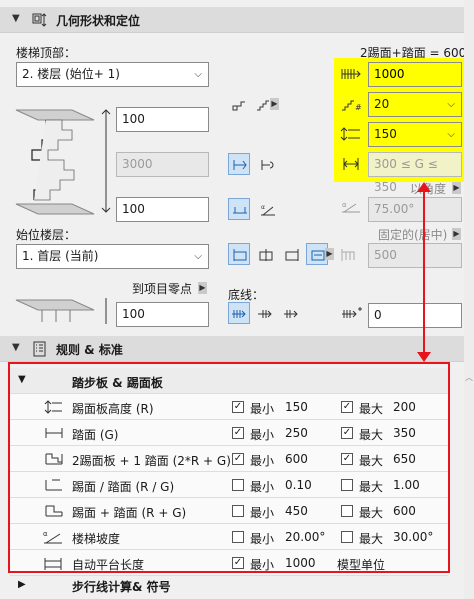 This screenshot has height=599, width=474. Describe the element at coordinates (456, 188) in the screenshot. I see `by-angle-arrow-icon: ▶` at that location.